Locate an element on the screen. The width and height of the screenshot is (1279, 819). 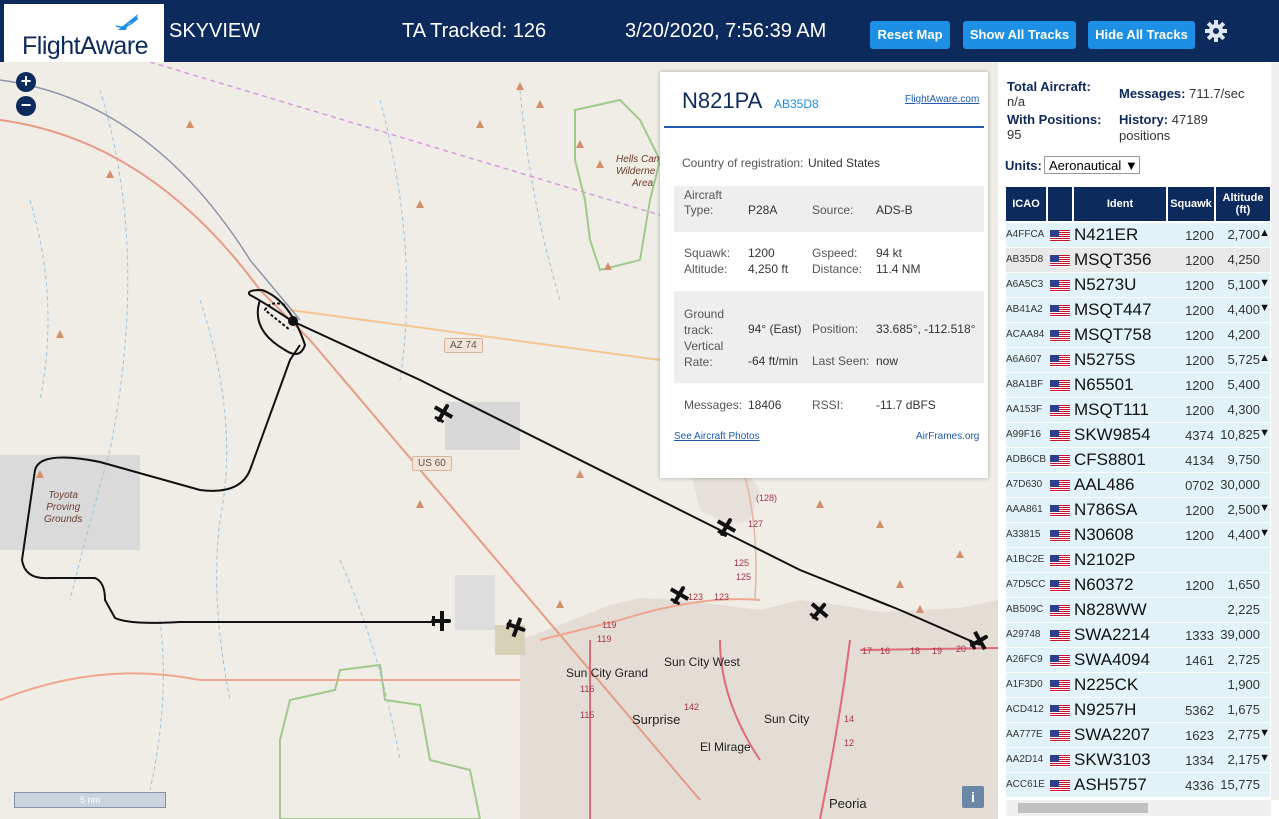
zoom-in-button: + is located at coordinates (26, 82).